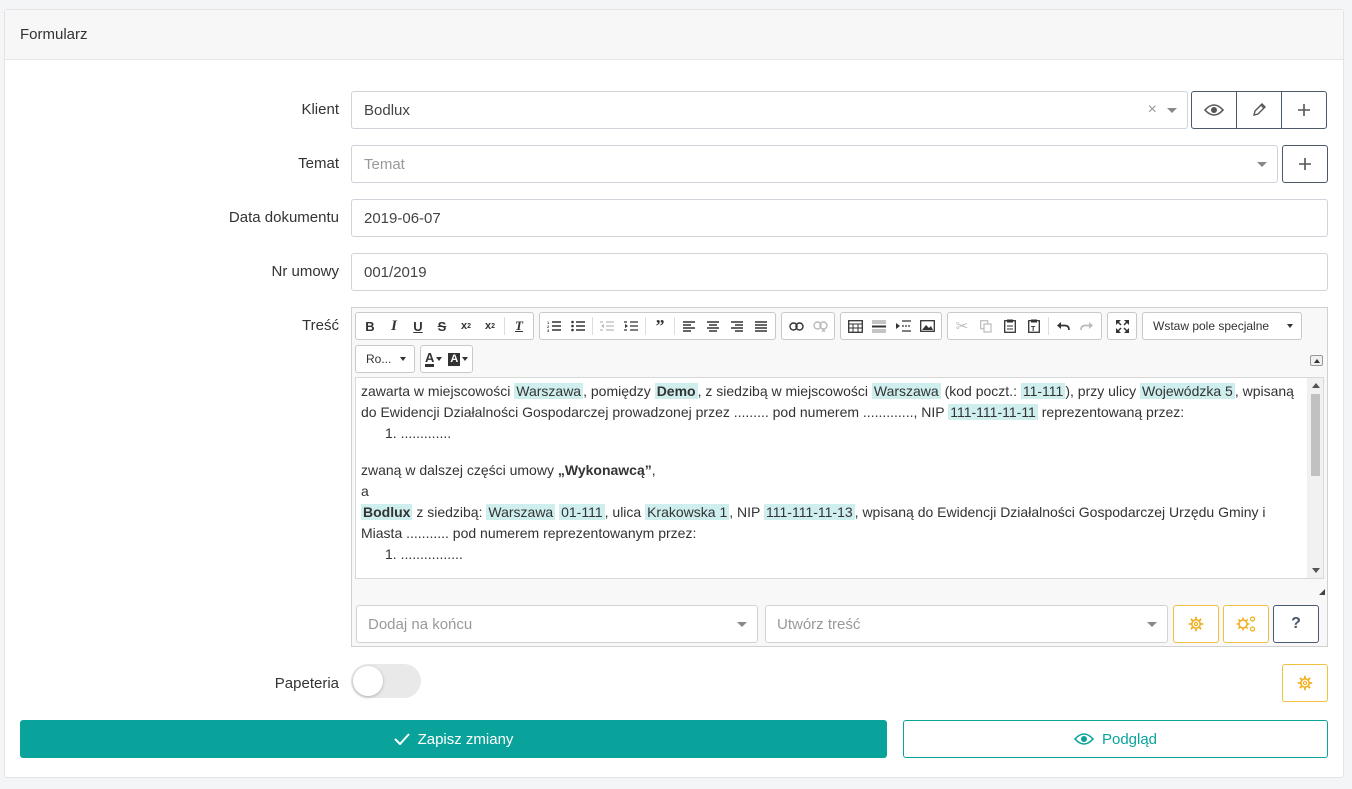 This screenshot has height=789, width=1352. What do you see at coordinates (402, 218) in the screenshot?
I see `doc-date-value: 2019-06-07` at bounding box center [402, 218].